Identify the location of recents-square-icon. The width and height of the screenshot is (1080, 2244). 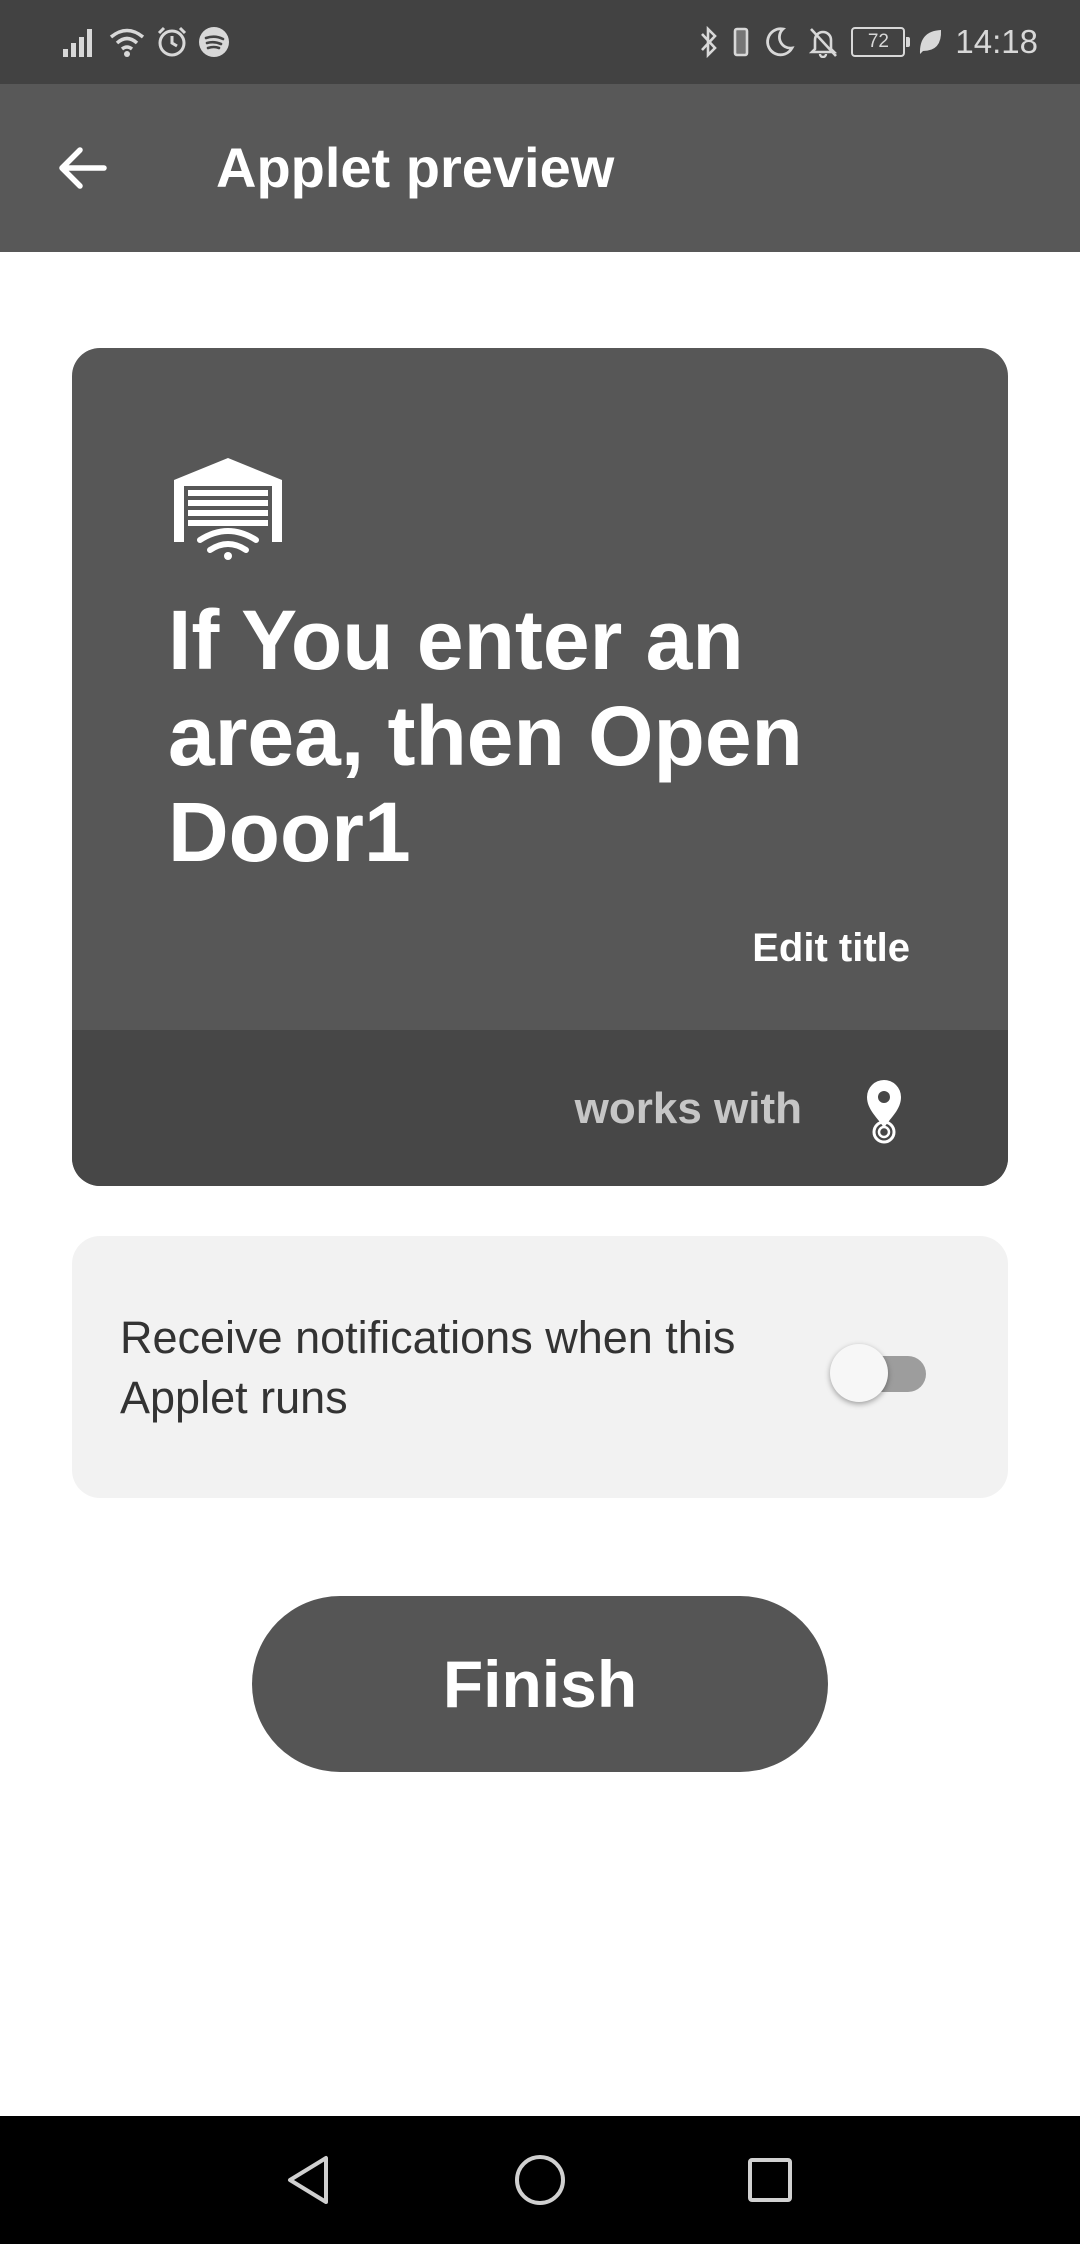
(770, 2180).